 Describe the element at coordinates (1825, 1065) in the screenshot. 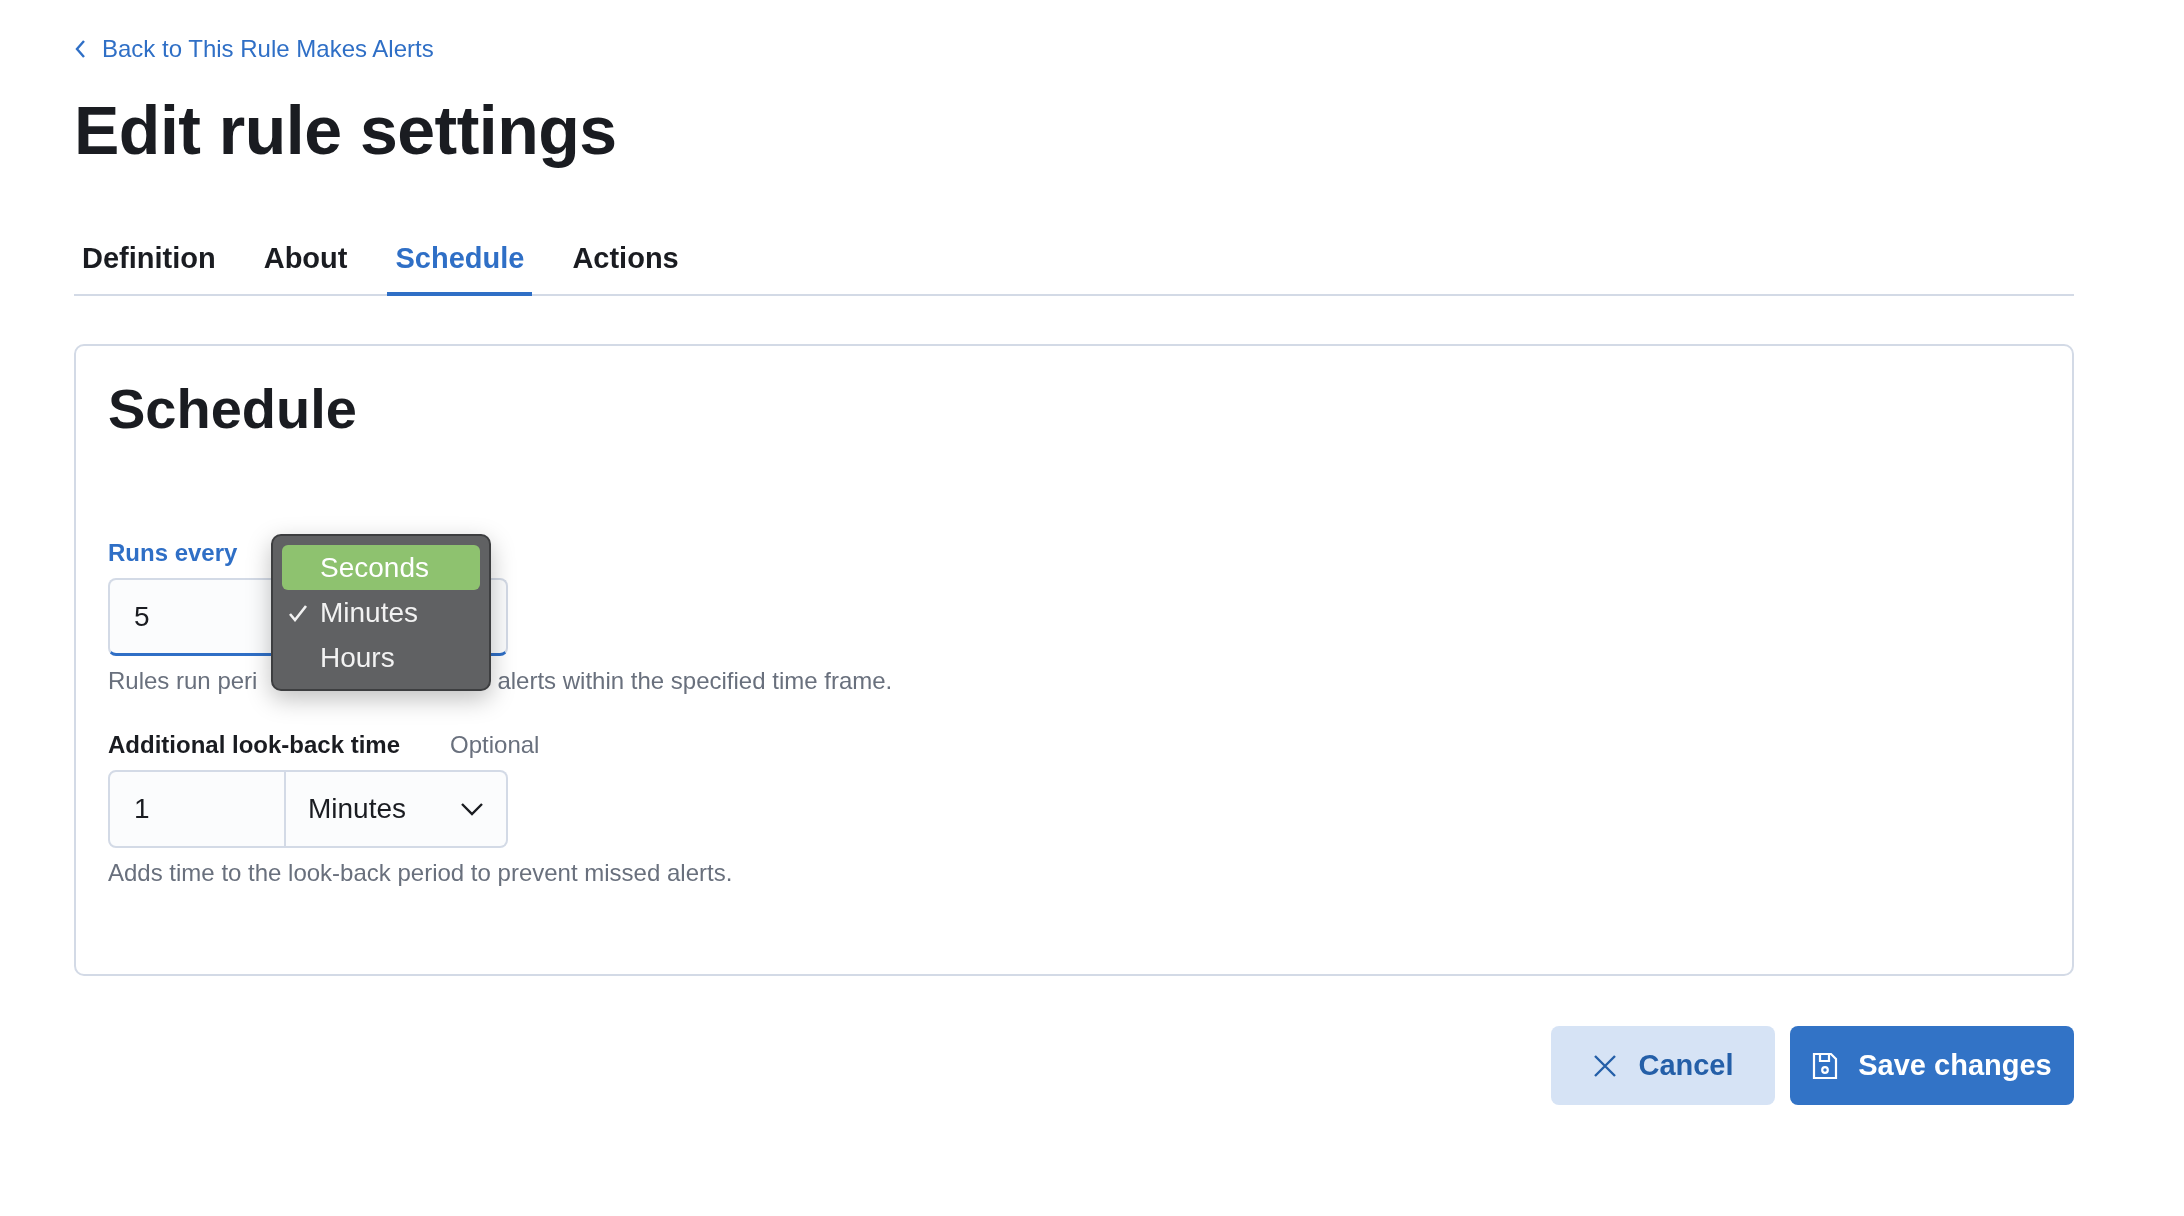

I see `save-icon` at that location.